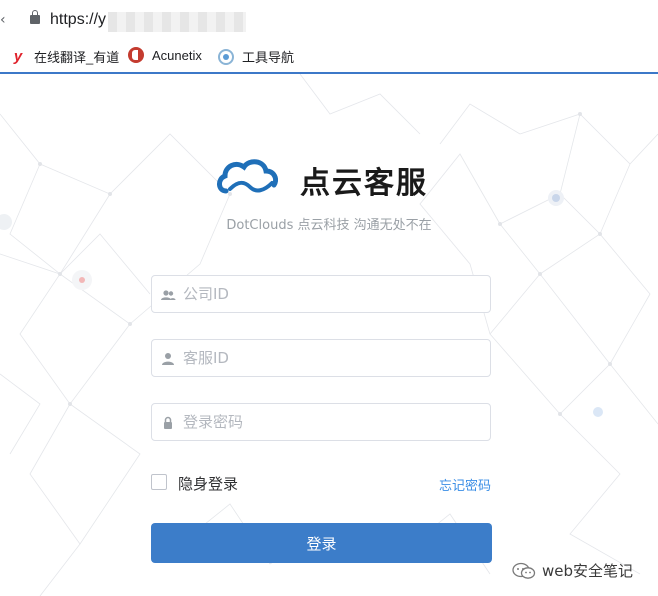 This screenshot has height=596, width=658. What do you see at coordinates (329, 225) in the screenshot?
I see `brand-slogan: DotClouds 点云科技 沟通无处不在` at bounding box center [329, 225].